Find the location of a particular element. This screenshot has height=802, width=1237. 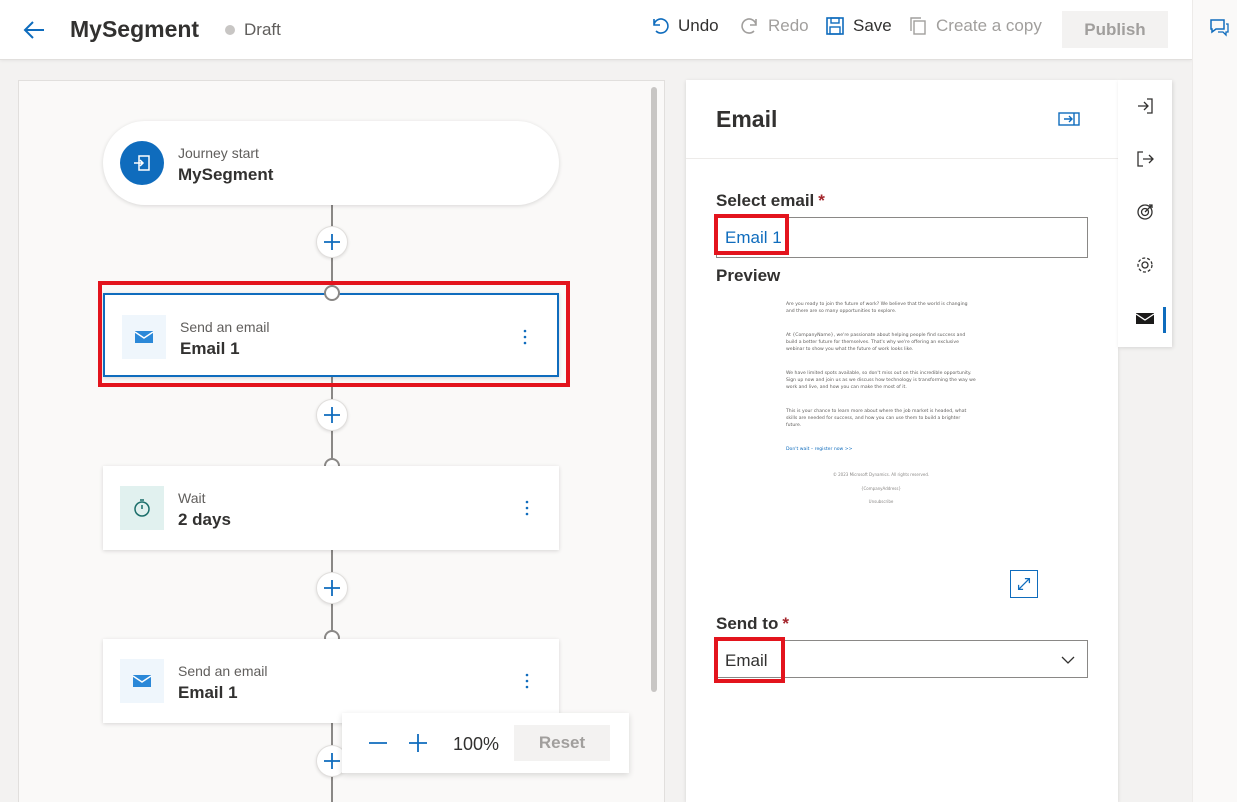

tile-value: Email 1 is located at coordinates (208, 692).